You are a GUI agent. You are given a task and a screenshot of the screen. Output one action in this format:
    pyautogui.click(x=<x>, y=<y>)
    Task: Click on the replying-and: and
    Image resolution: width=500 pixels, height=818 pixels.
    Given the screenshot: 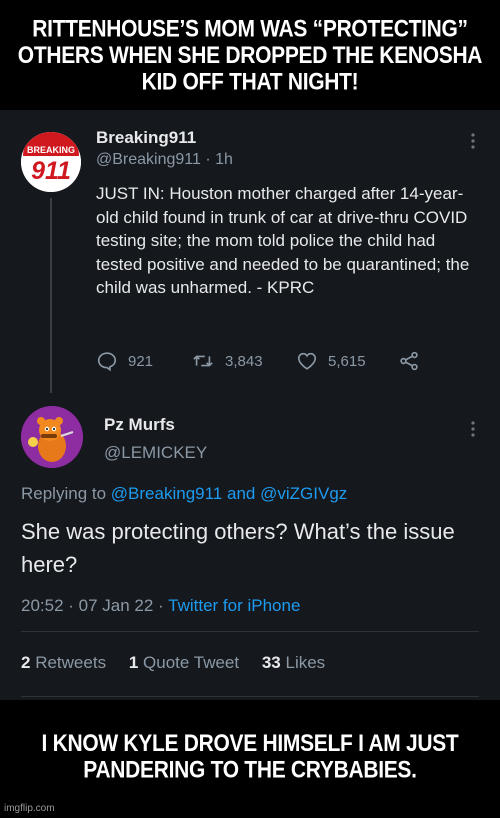 What is the action you would take?
    pyautogui.click(x=241, y=493)
    